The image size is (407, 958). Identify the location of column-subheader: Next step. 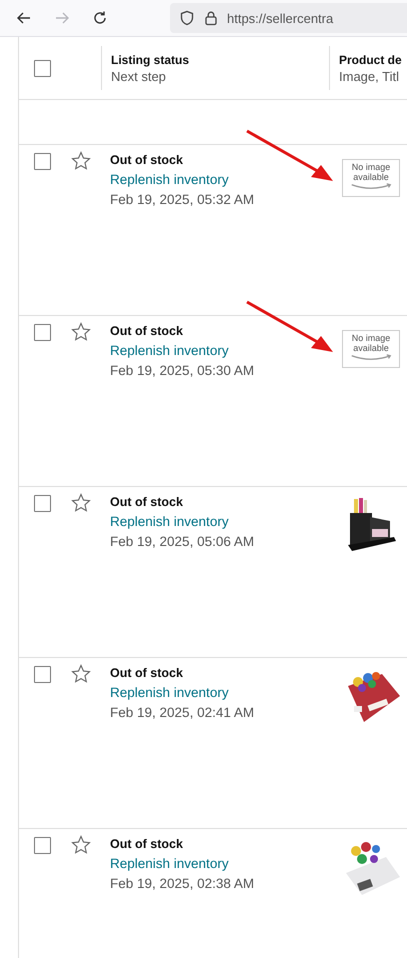
(139, 76).